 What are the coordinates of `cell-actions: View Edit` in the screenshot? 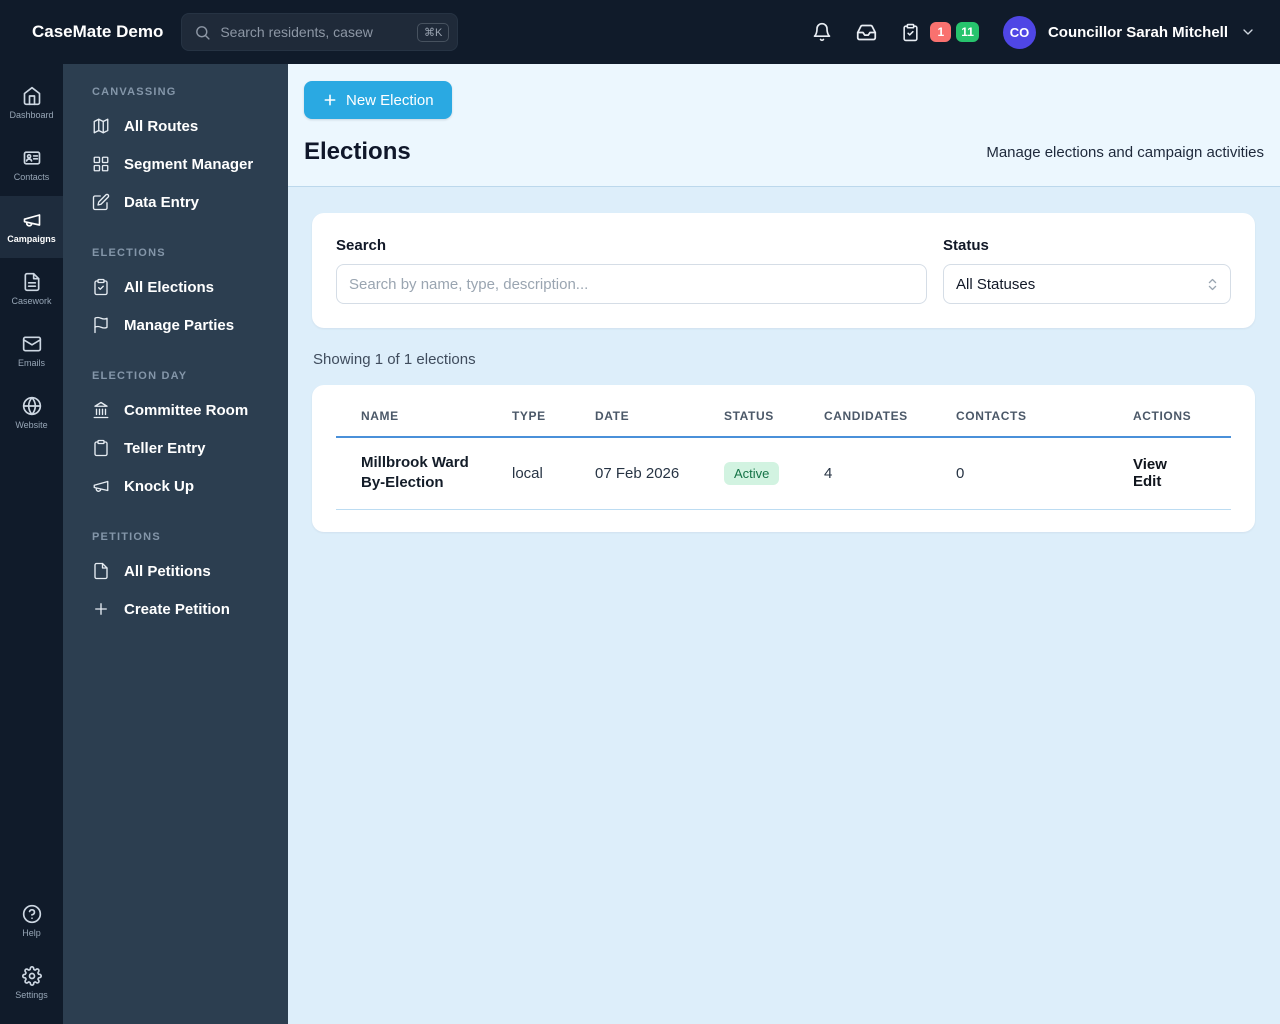 It's located at (1178, 473).